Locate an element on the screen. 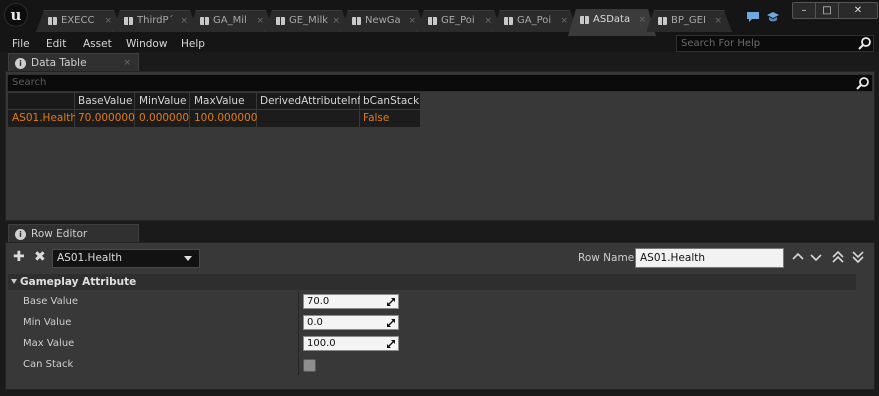 The image size is (879, 396). info-icon: i is located at coordinates (20, 234).